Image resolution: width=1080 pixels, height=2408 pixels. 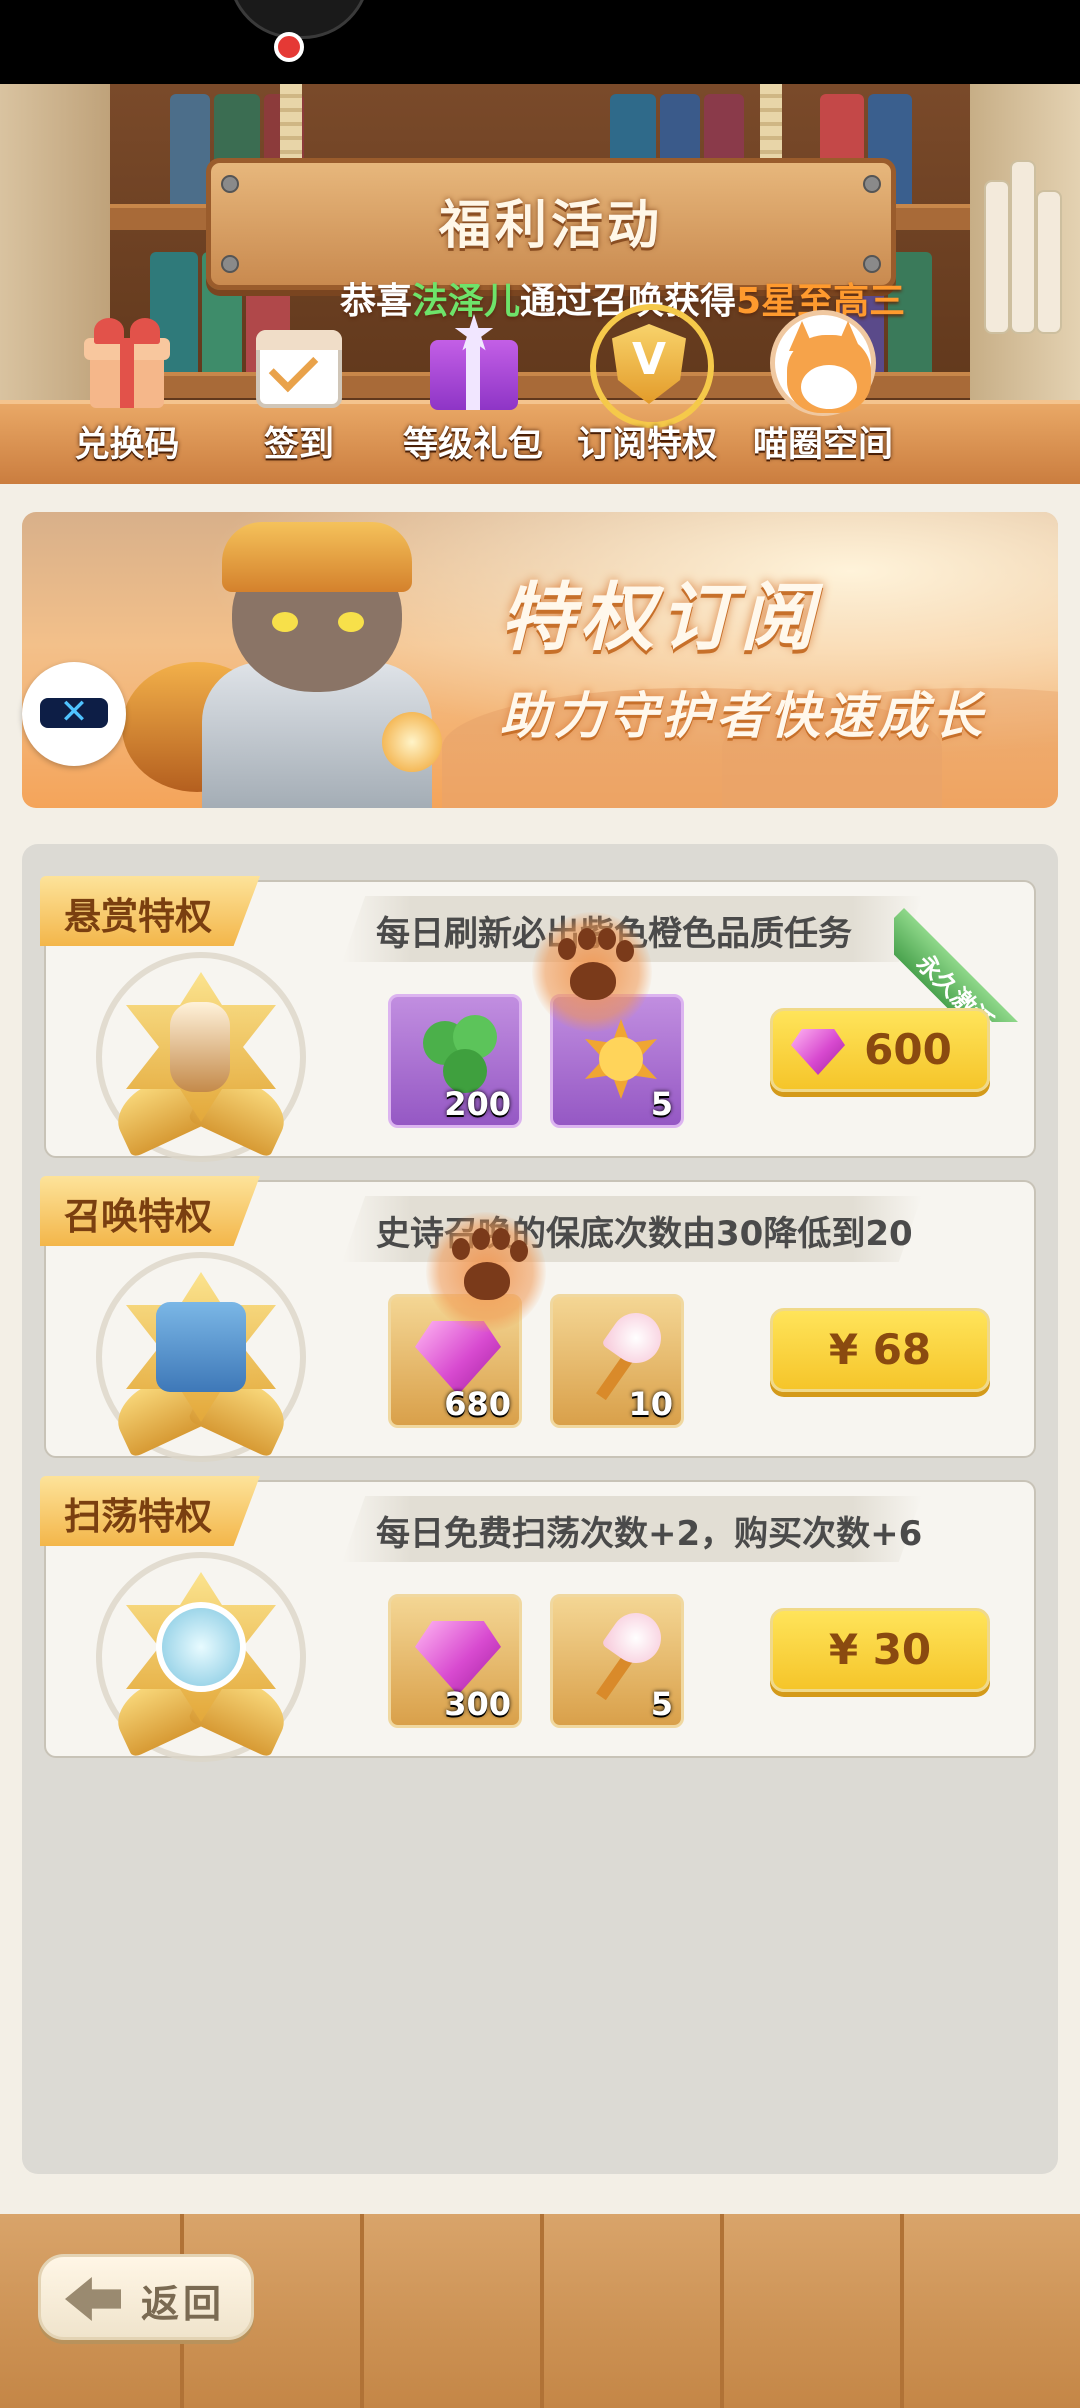 I want to click on buy-button-summon: ¥ 68, so click(x=880, y=1350).